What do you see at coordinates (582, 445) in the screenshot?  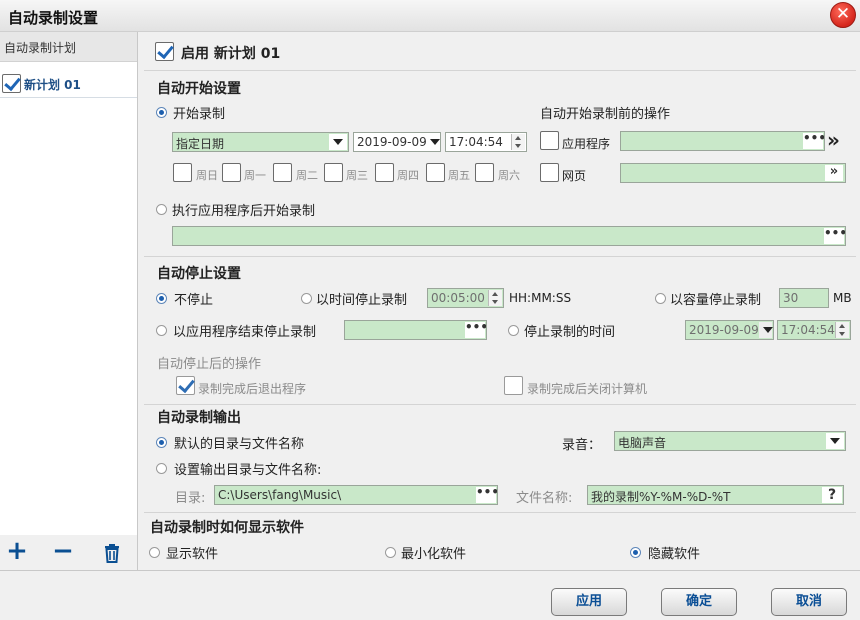 I see `audio-label: 录音：` at bounding box center [582, 445].